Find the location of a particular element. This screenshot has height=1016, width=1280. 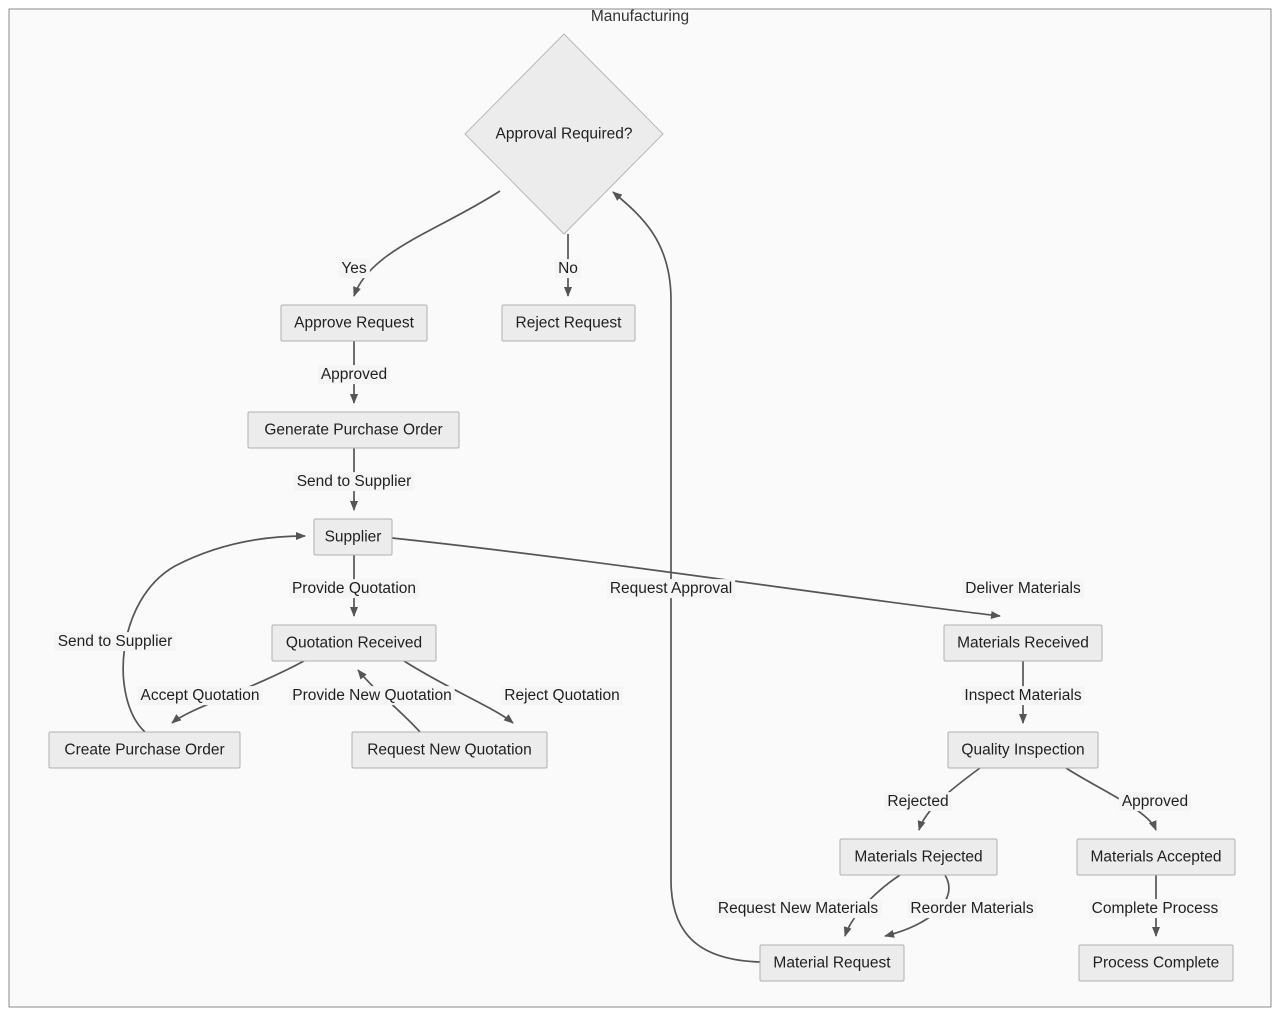

edge-label-text: Inspect Materials is located at coordinates (1022, 695).